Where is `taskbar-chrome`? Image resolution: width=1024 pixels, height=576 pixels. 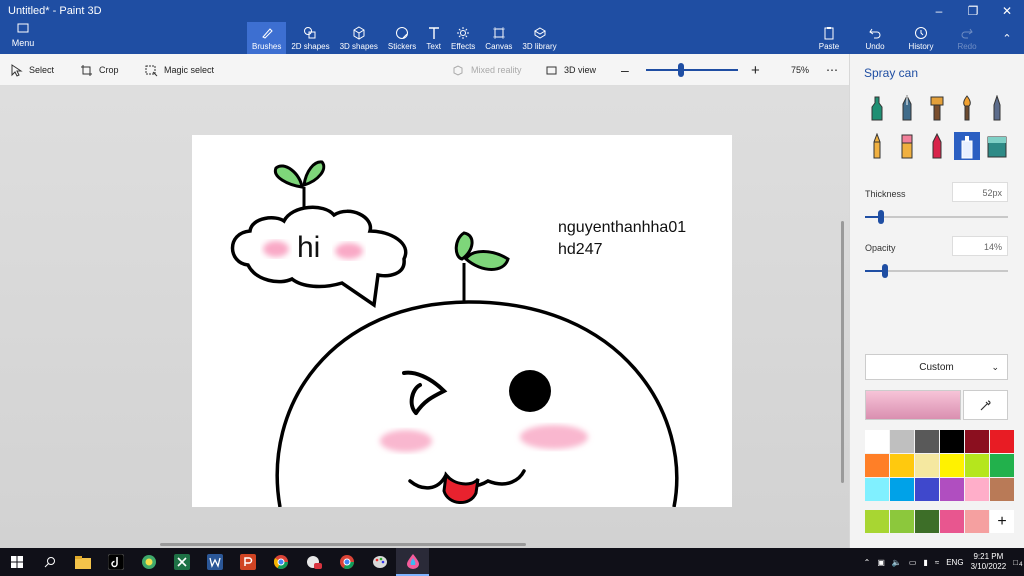 taskbar-chrome is located at coordinates (280, 562).